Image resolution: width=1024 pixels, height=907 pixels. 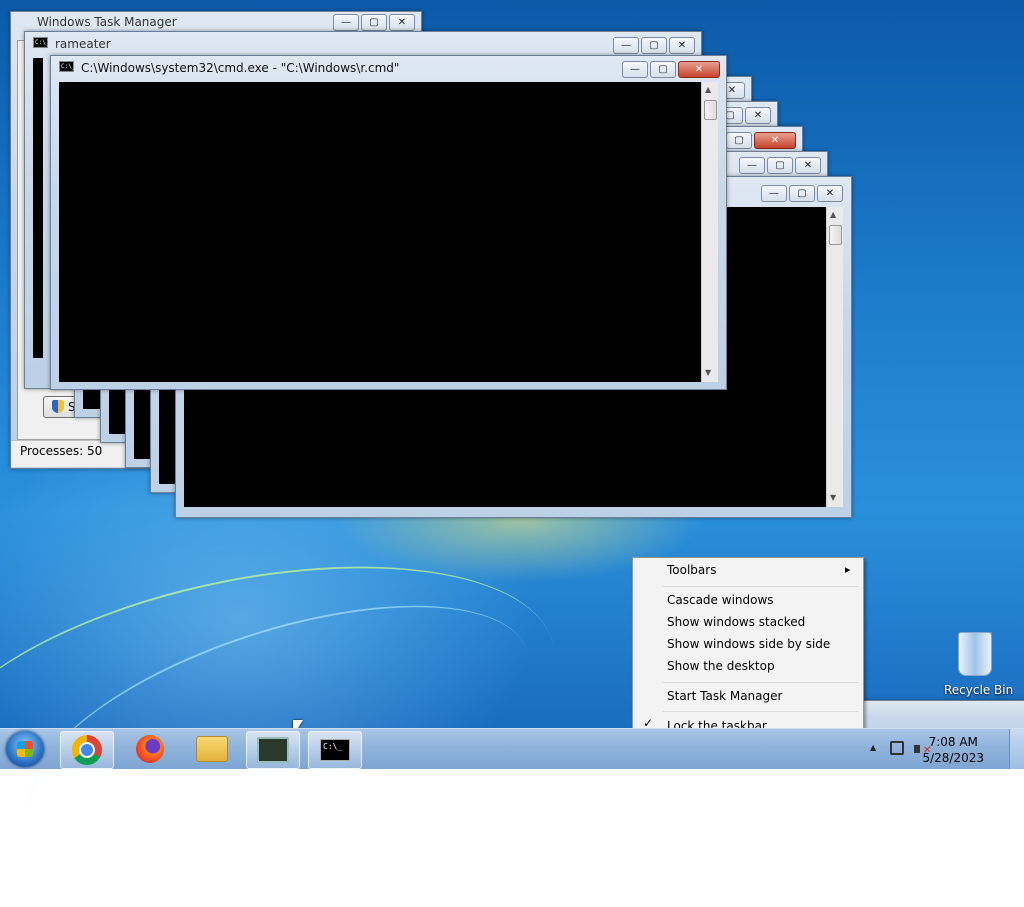 What do you see at coordinates (953, 742) in the screenshot?
I see `clock-time: 7:08 AM` at bounding box center [953, 742].